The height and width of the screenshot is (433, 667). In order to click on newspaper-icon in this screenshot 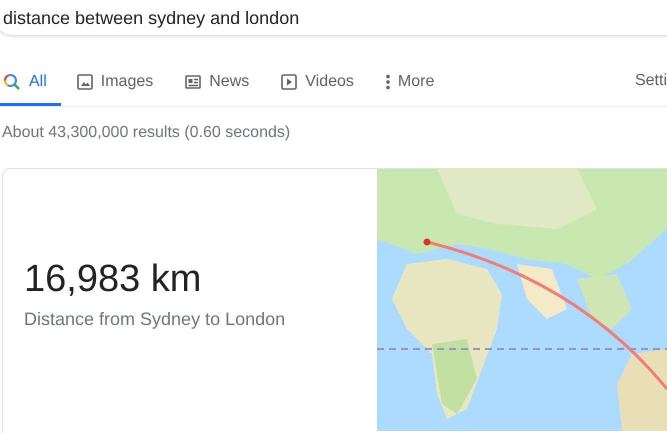, I will do `click(193, 81)`.